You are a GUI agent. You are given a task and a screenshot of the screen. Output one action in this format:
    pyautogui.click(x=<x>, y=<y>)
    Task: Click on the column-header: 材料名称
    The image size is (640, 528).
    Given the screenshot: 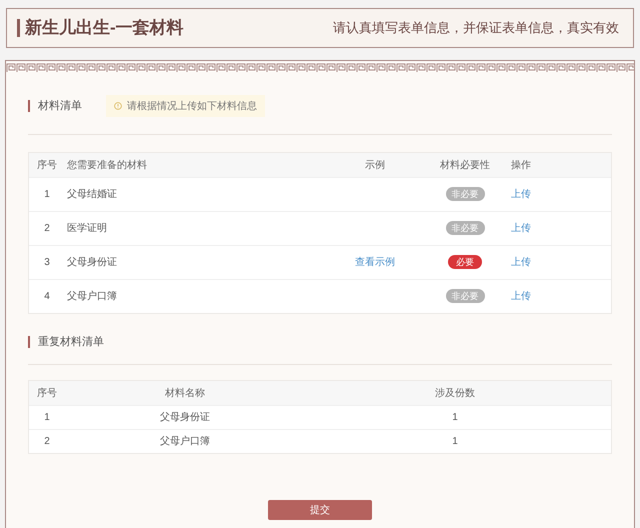 What is the action you would take?
    pyautogui.click(x=185, y=393)
    